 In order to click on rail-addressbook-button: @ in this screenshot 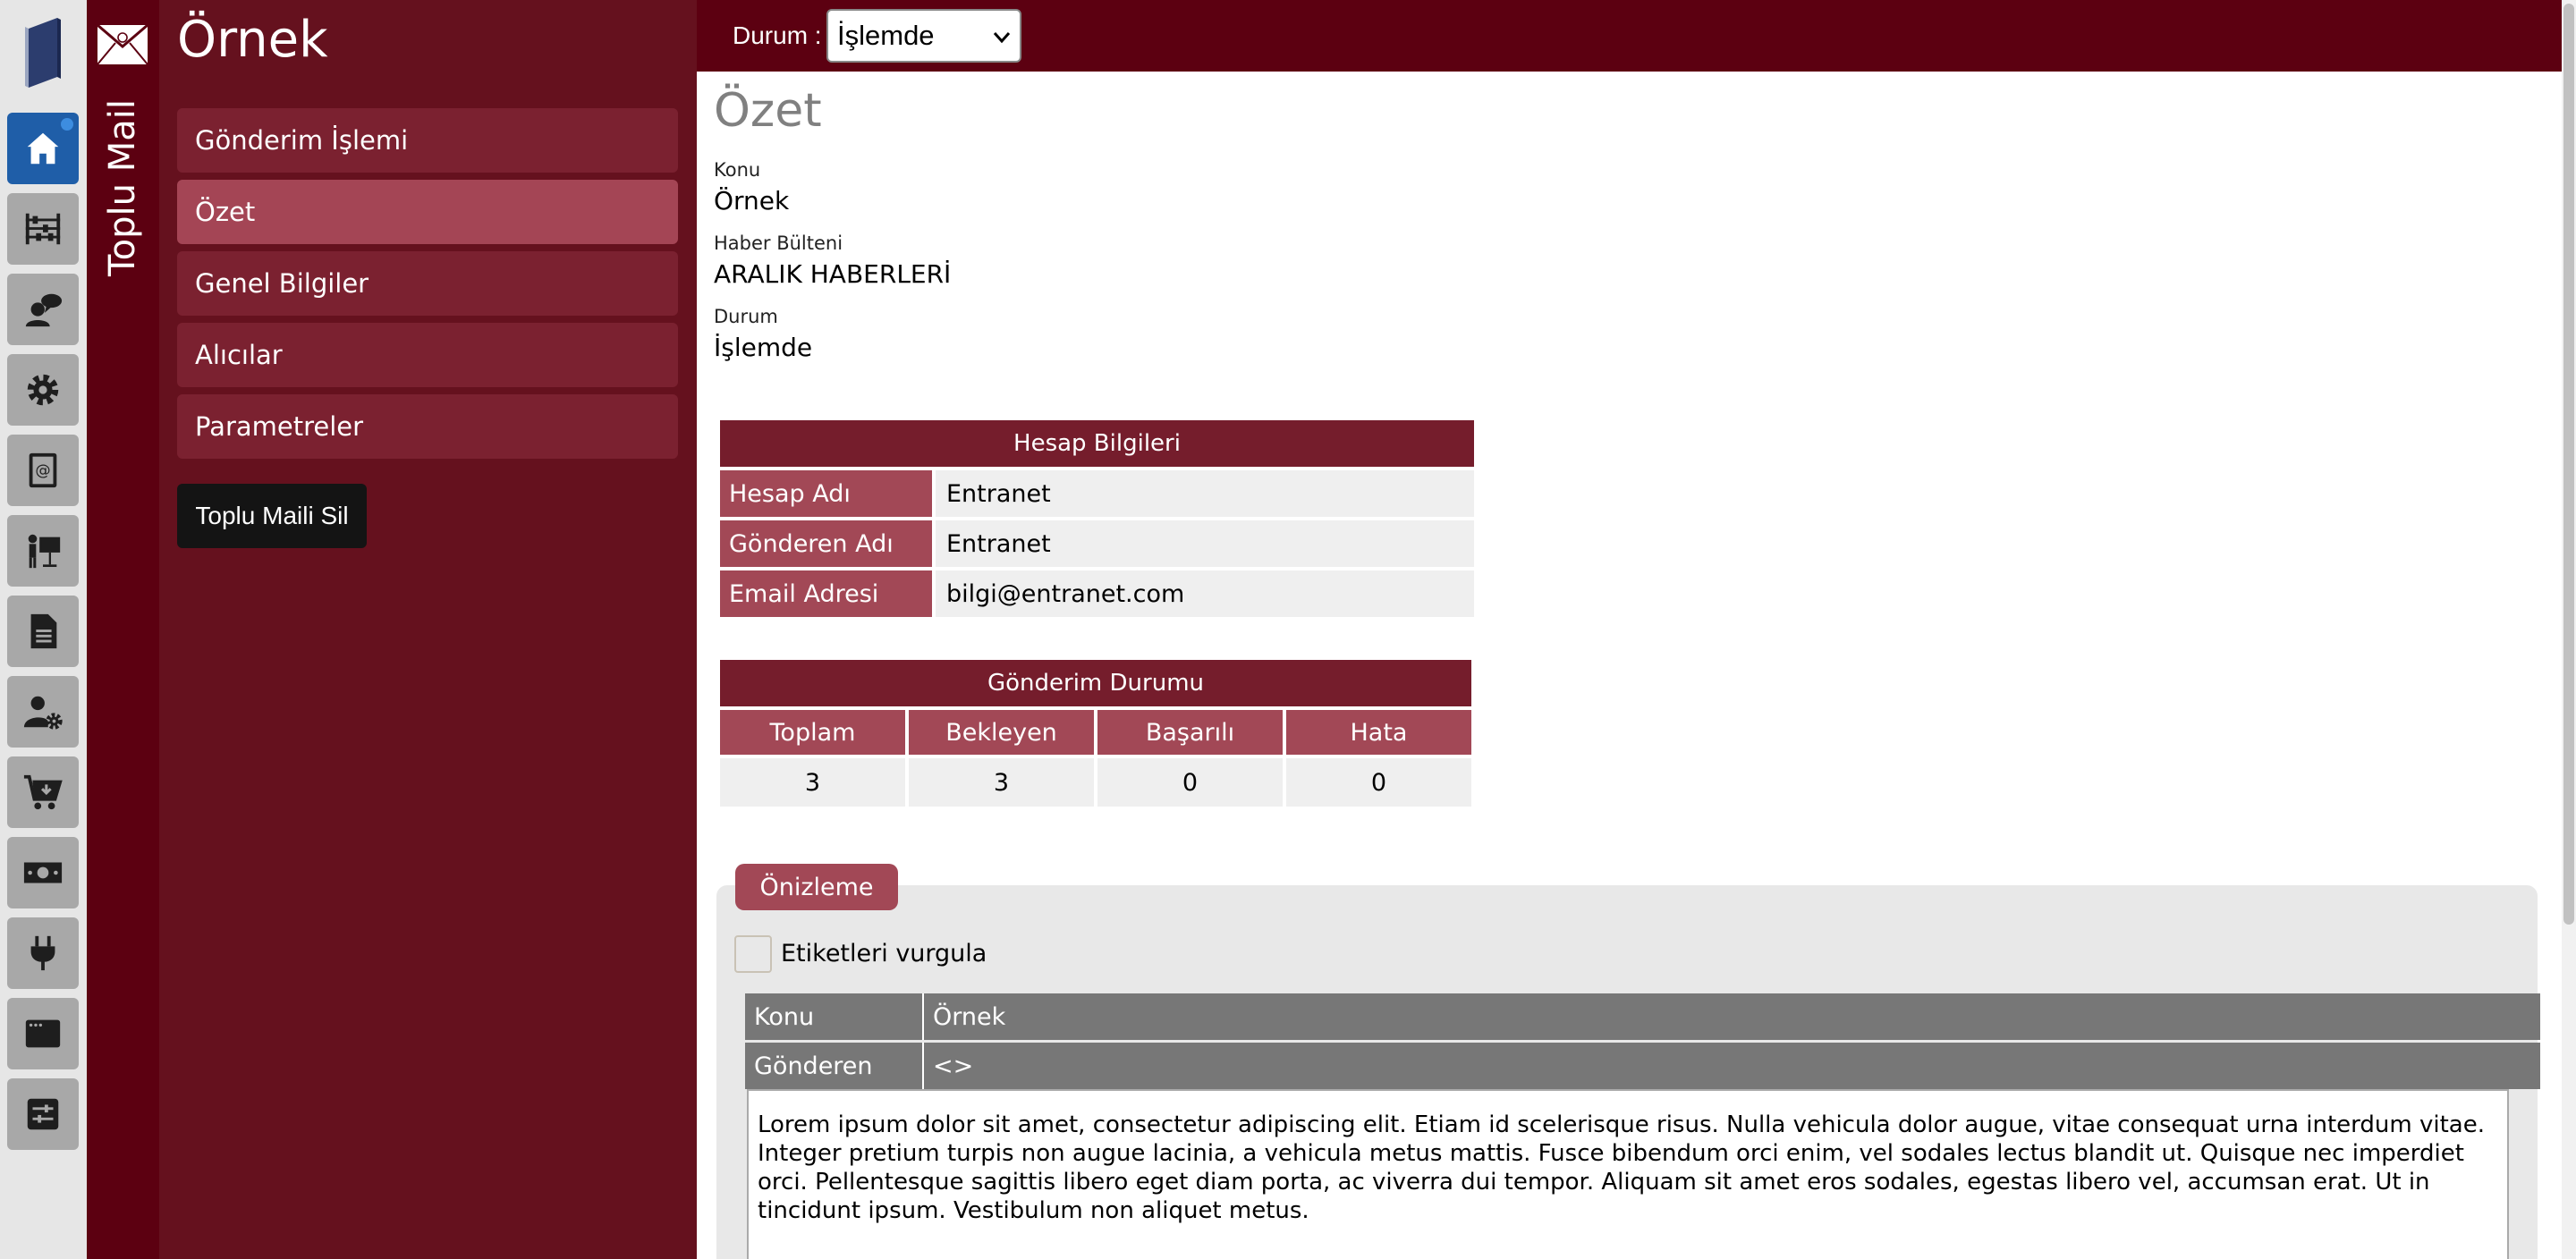, I will do `click(43, 470)`.